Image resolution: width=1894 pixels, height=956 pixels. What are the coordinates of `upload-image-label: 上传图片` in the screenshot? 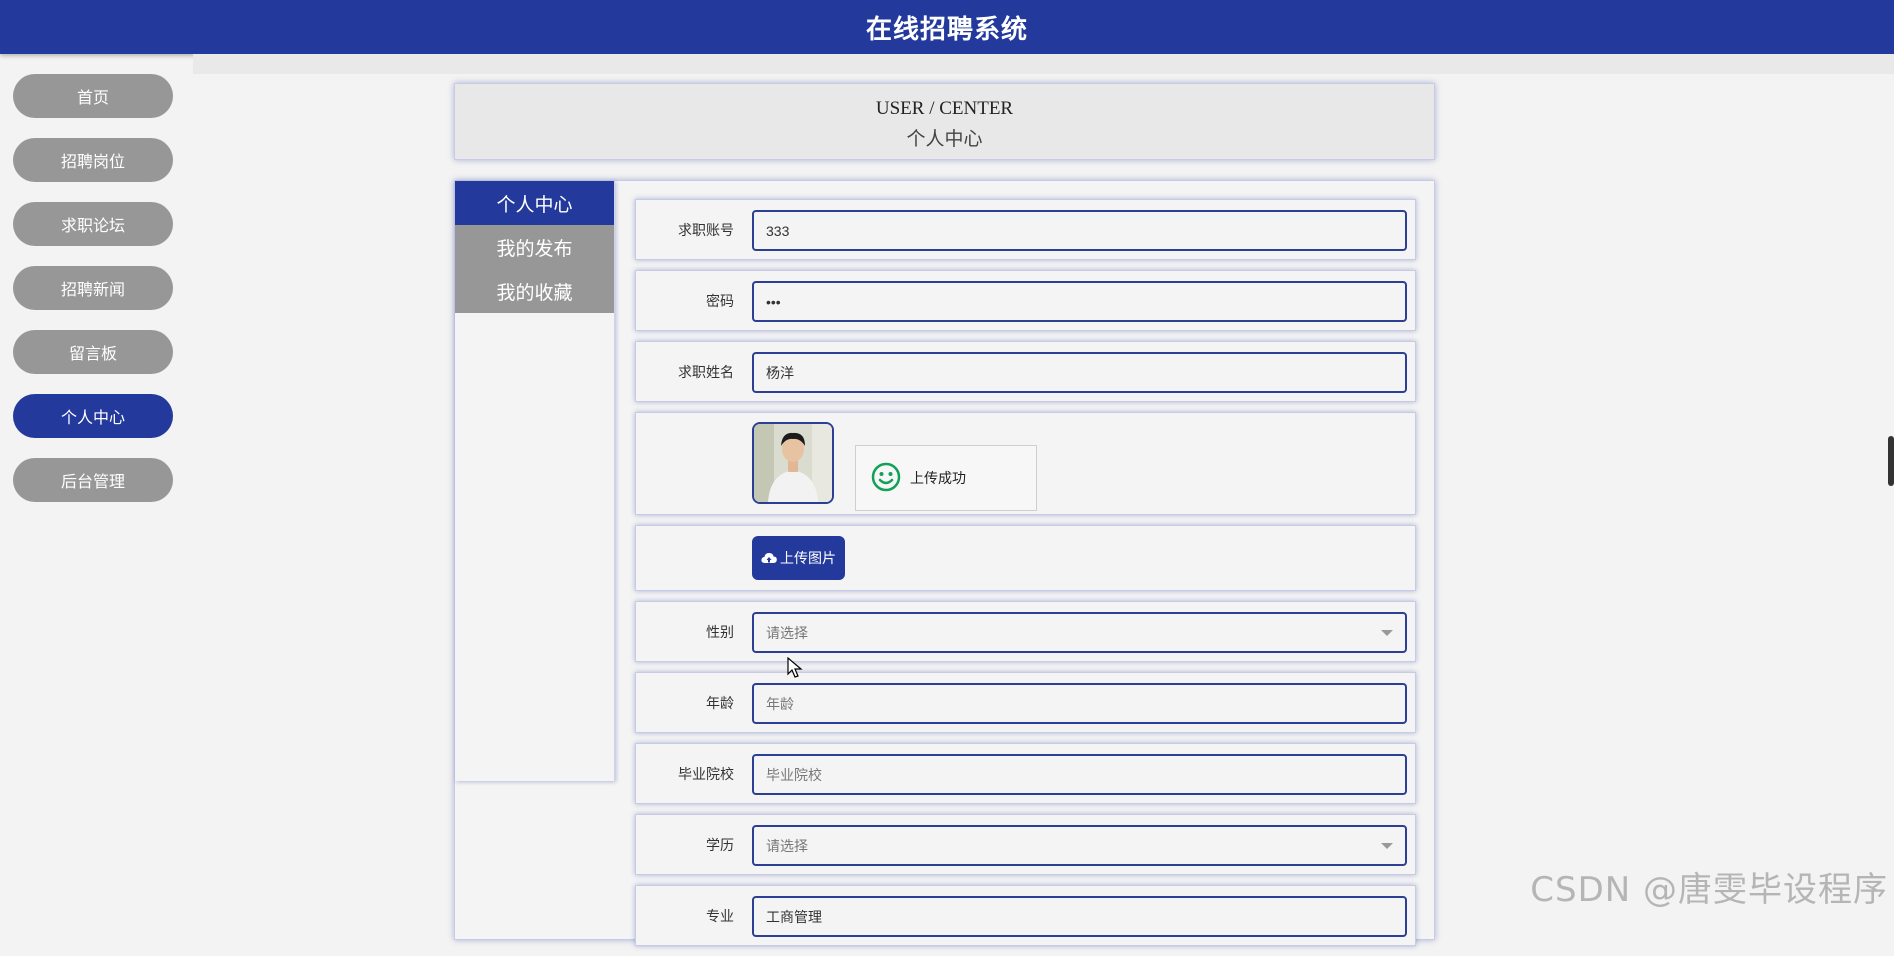 It's located at (808, 558).